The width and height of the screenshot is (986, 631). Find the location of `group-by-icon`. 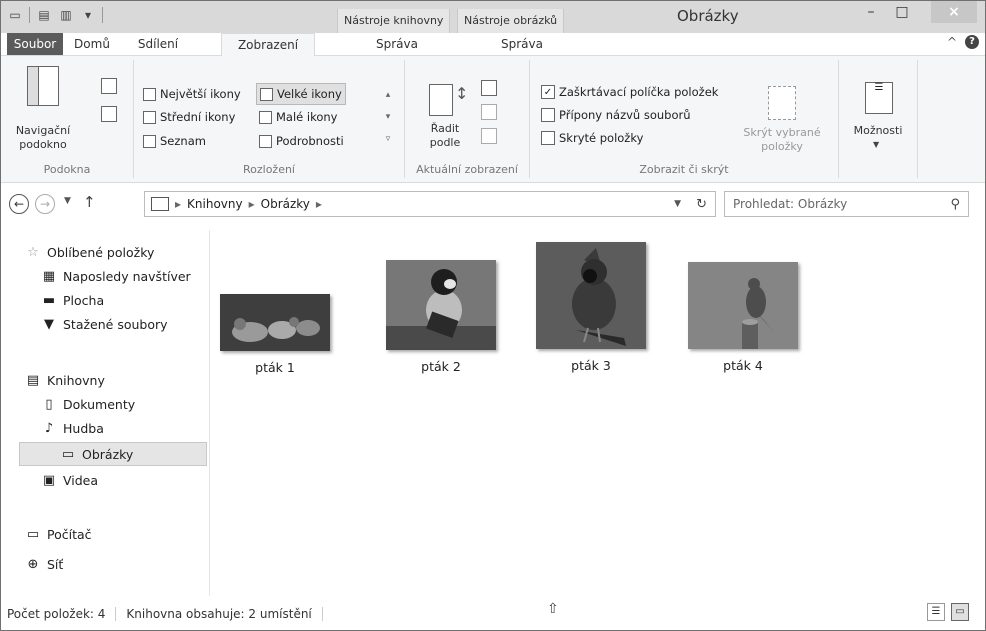

group-by-icon is located at coordinates (489, 88).